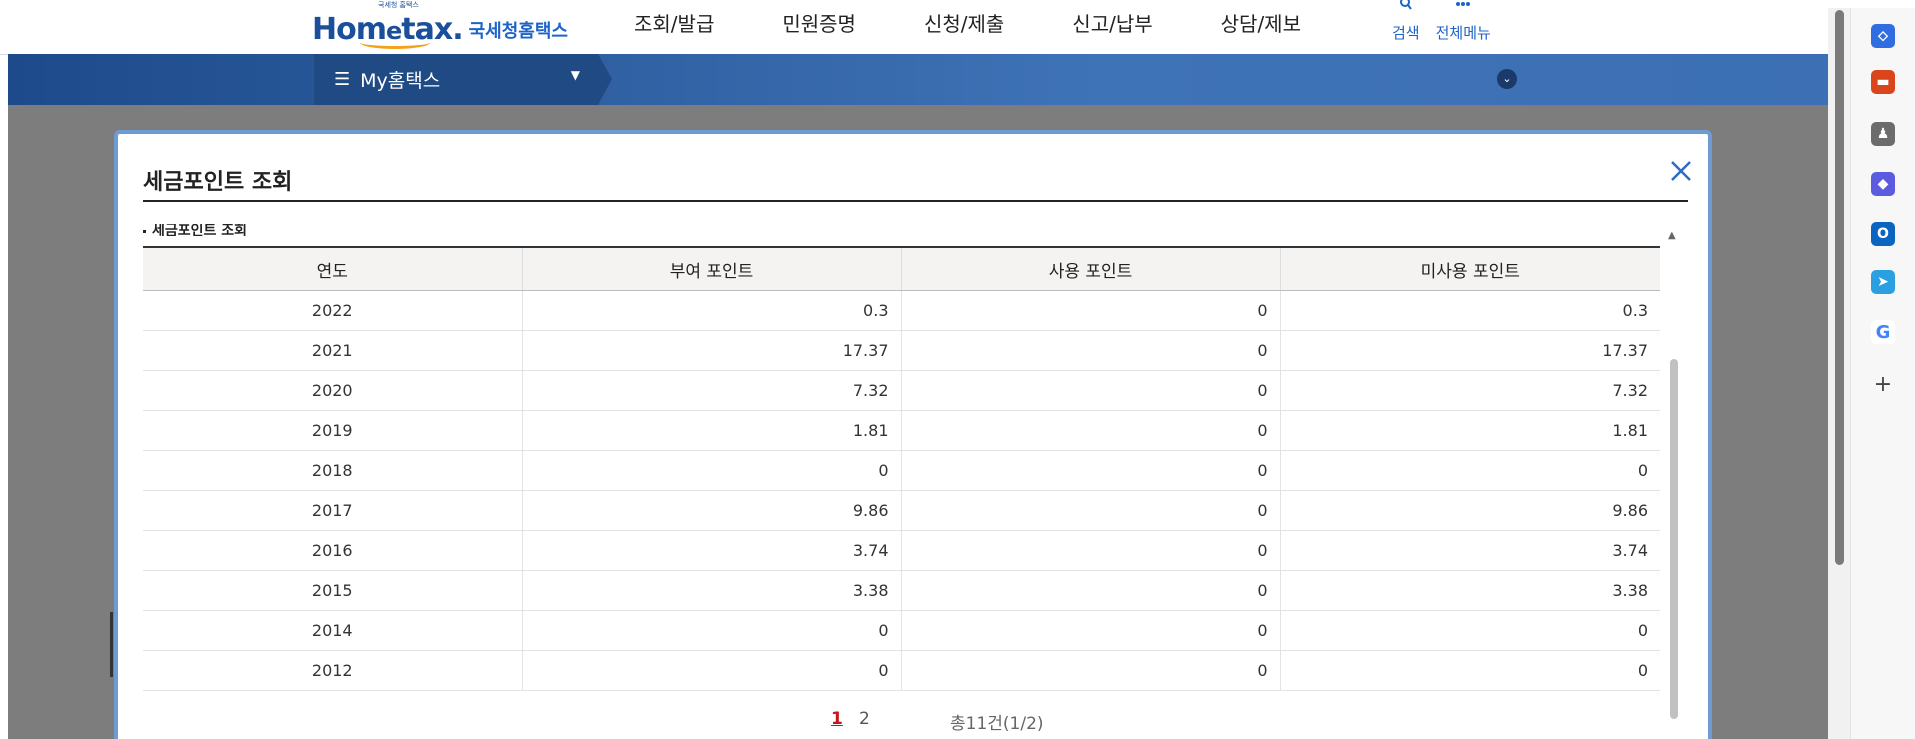  What do you see at coordinates (1463, 25) in the screenshot?
I see `all-menu-button: 전체메뉴` at bounding box center [1463, 25].